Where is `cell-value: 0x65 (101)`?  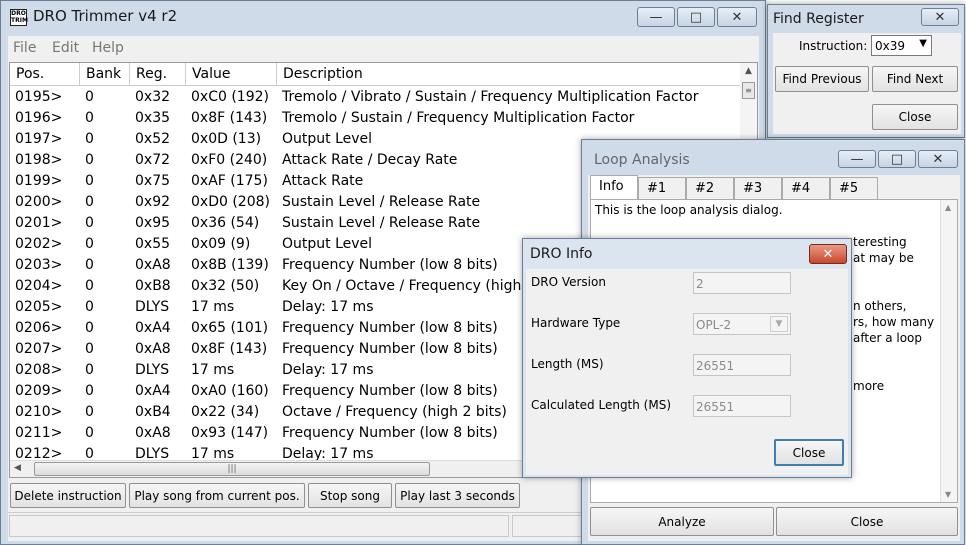 cell-value: 0x65 (101) is located at coordinates (230, 327).